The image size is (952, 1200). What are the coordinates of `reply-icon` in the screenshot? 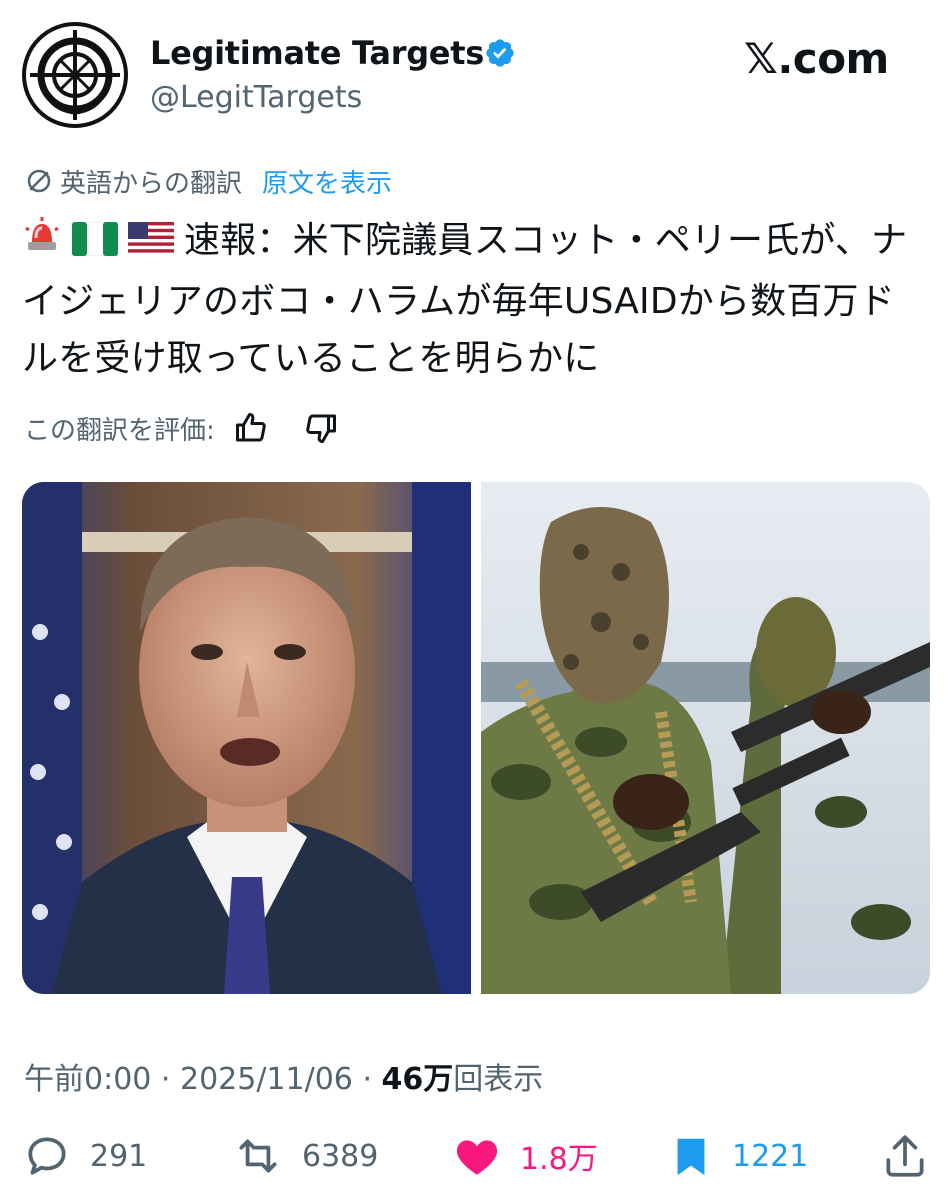 It's located at (47, 1156).